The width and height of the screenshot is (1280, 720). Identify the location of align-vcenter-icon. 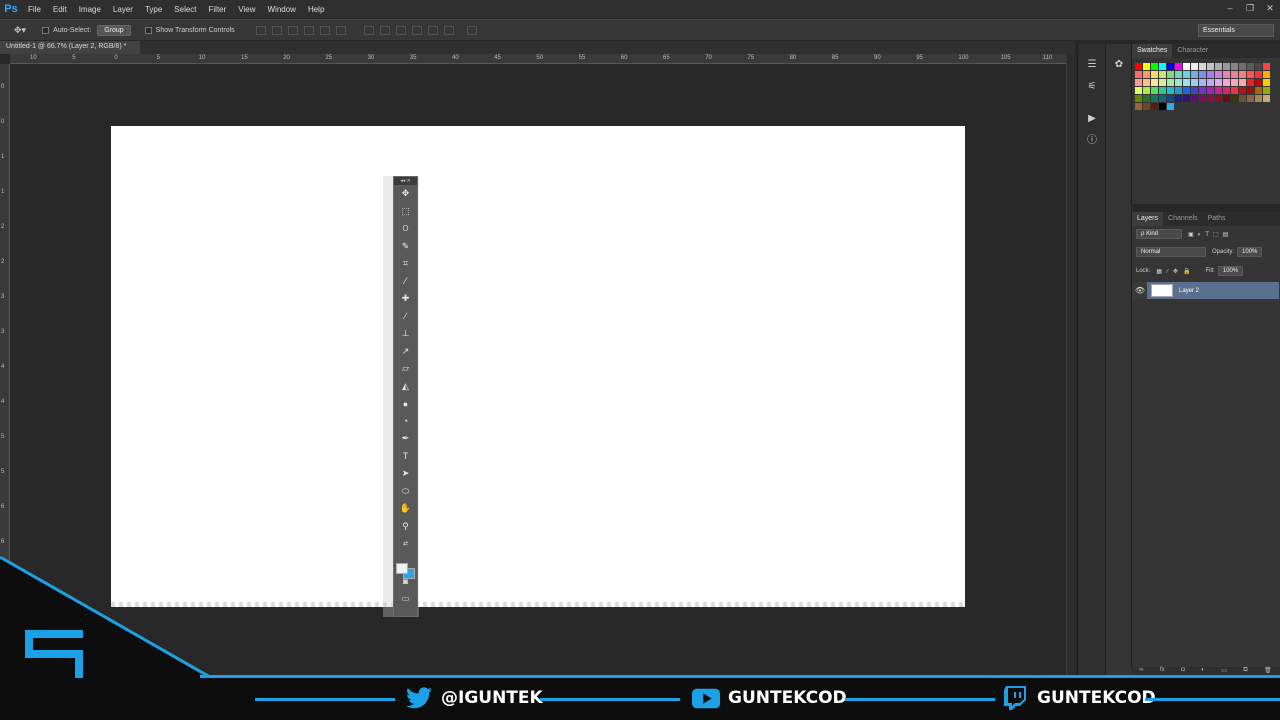
(276, 30).